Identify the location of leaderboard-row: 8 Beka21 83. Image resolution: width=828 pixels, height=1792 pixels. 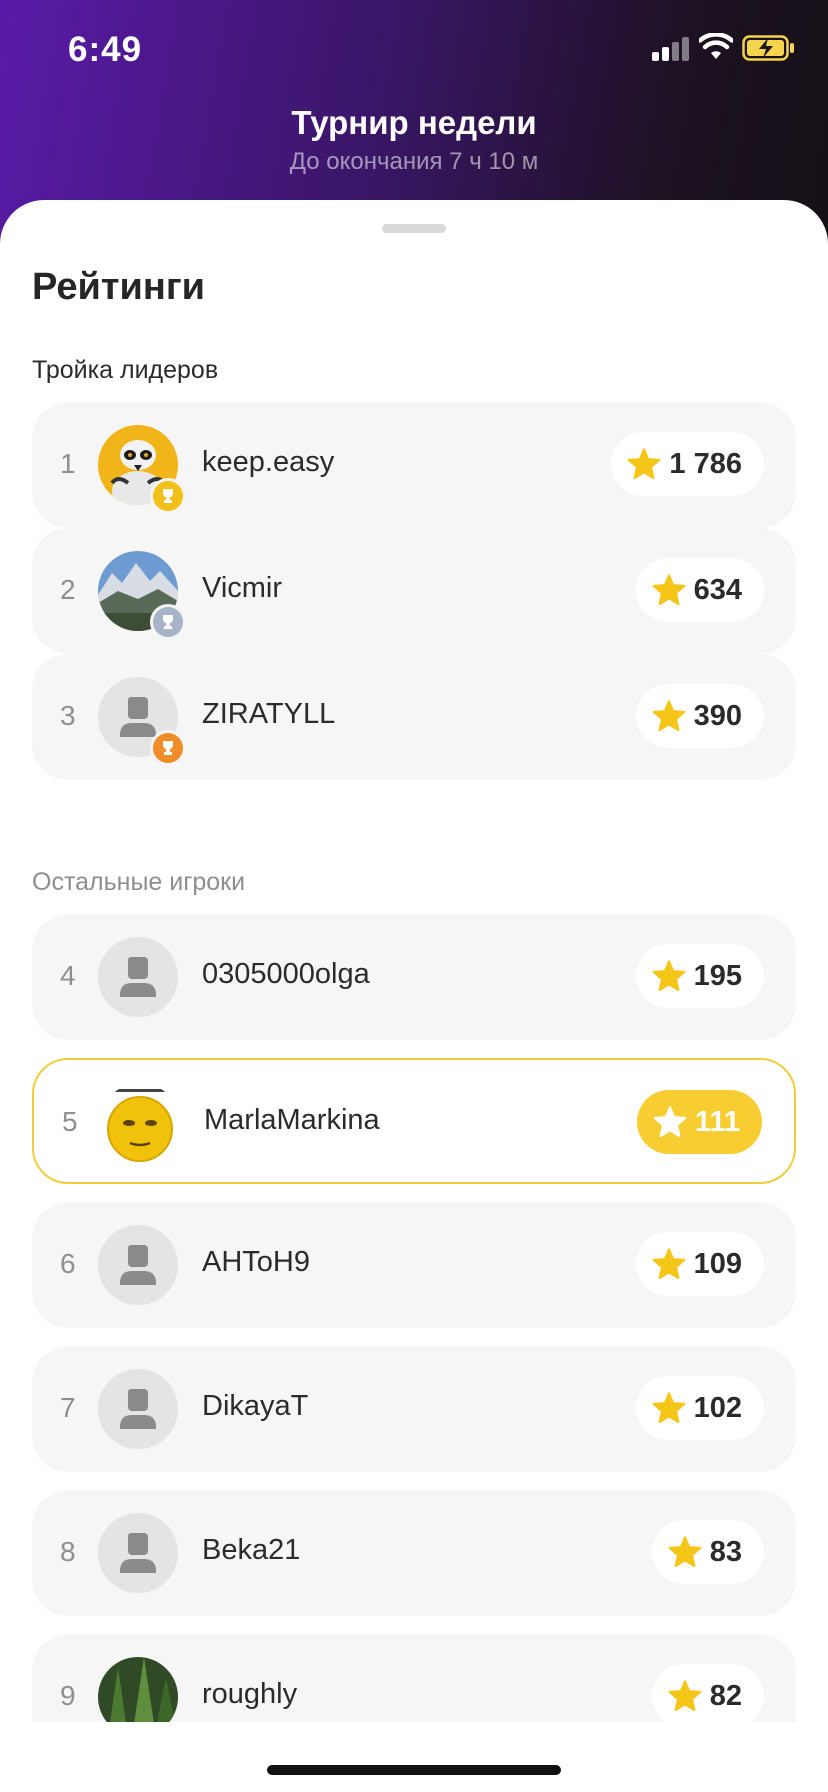
(414, 1553).